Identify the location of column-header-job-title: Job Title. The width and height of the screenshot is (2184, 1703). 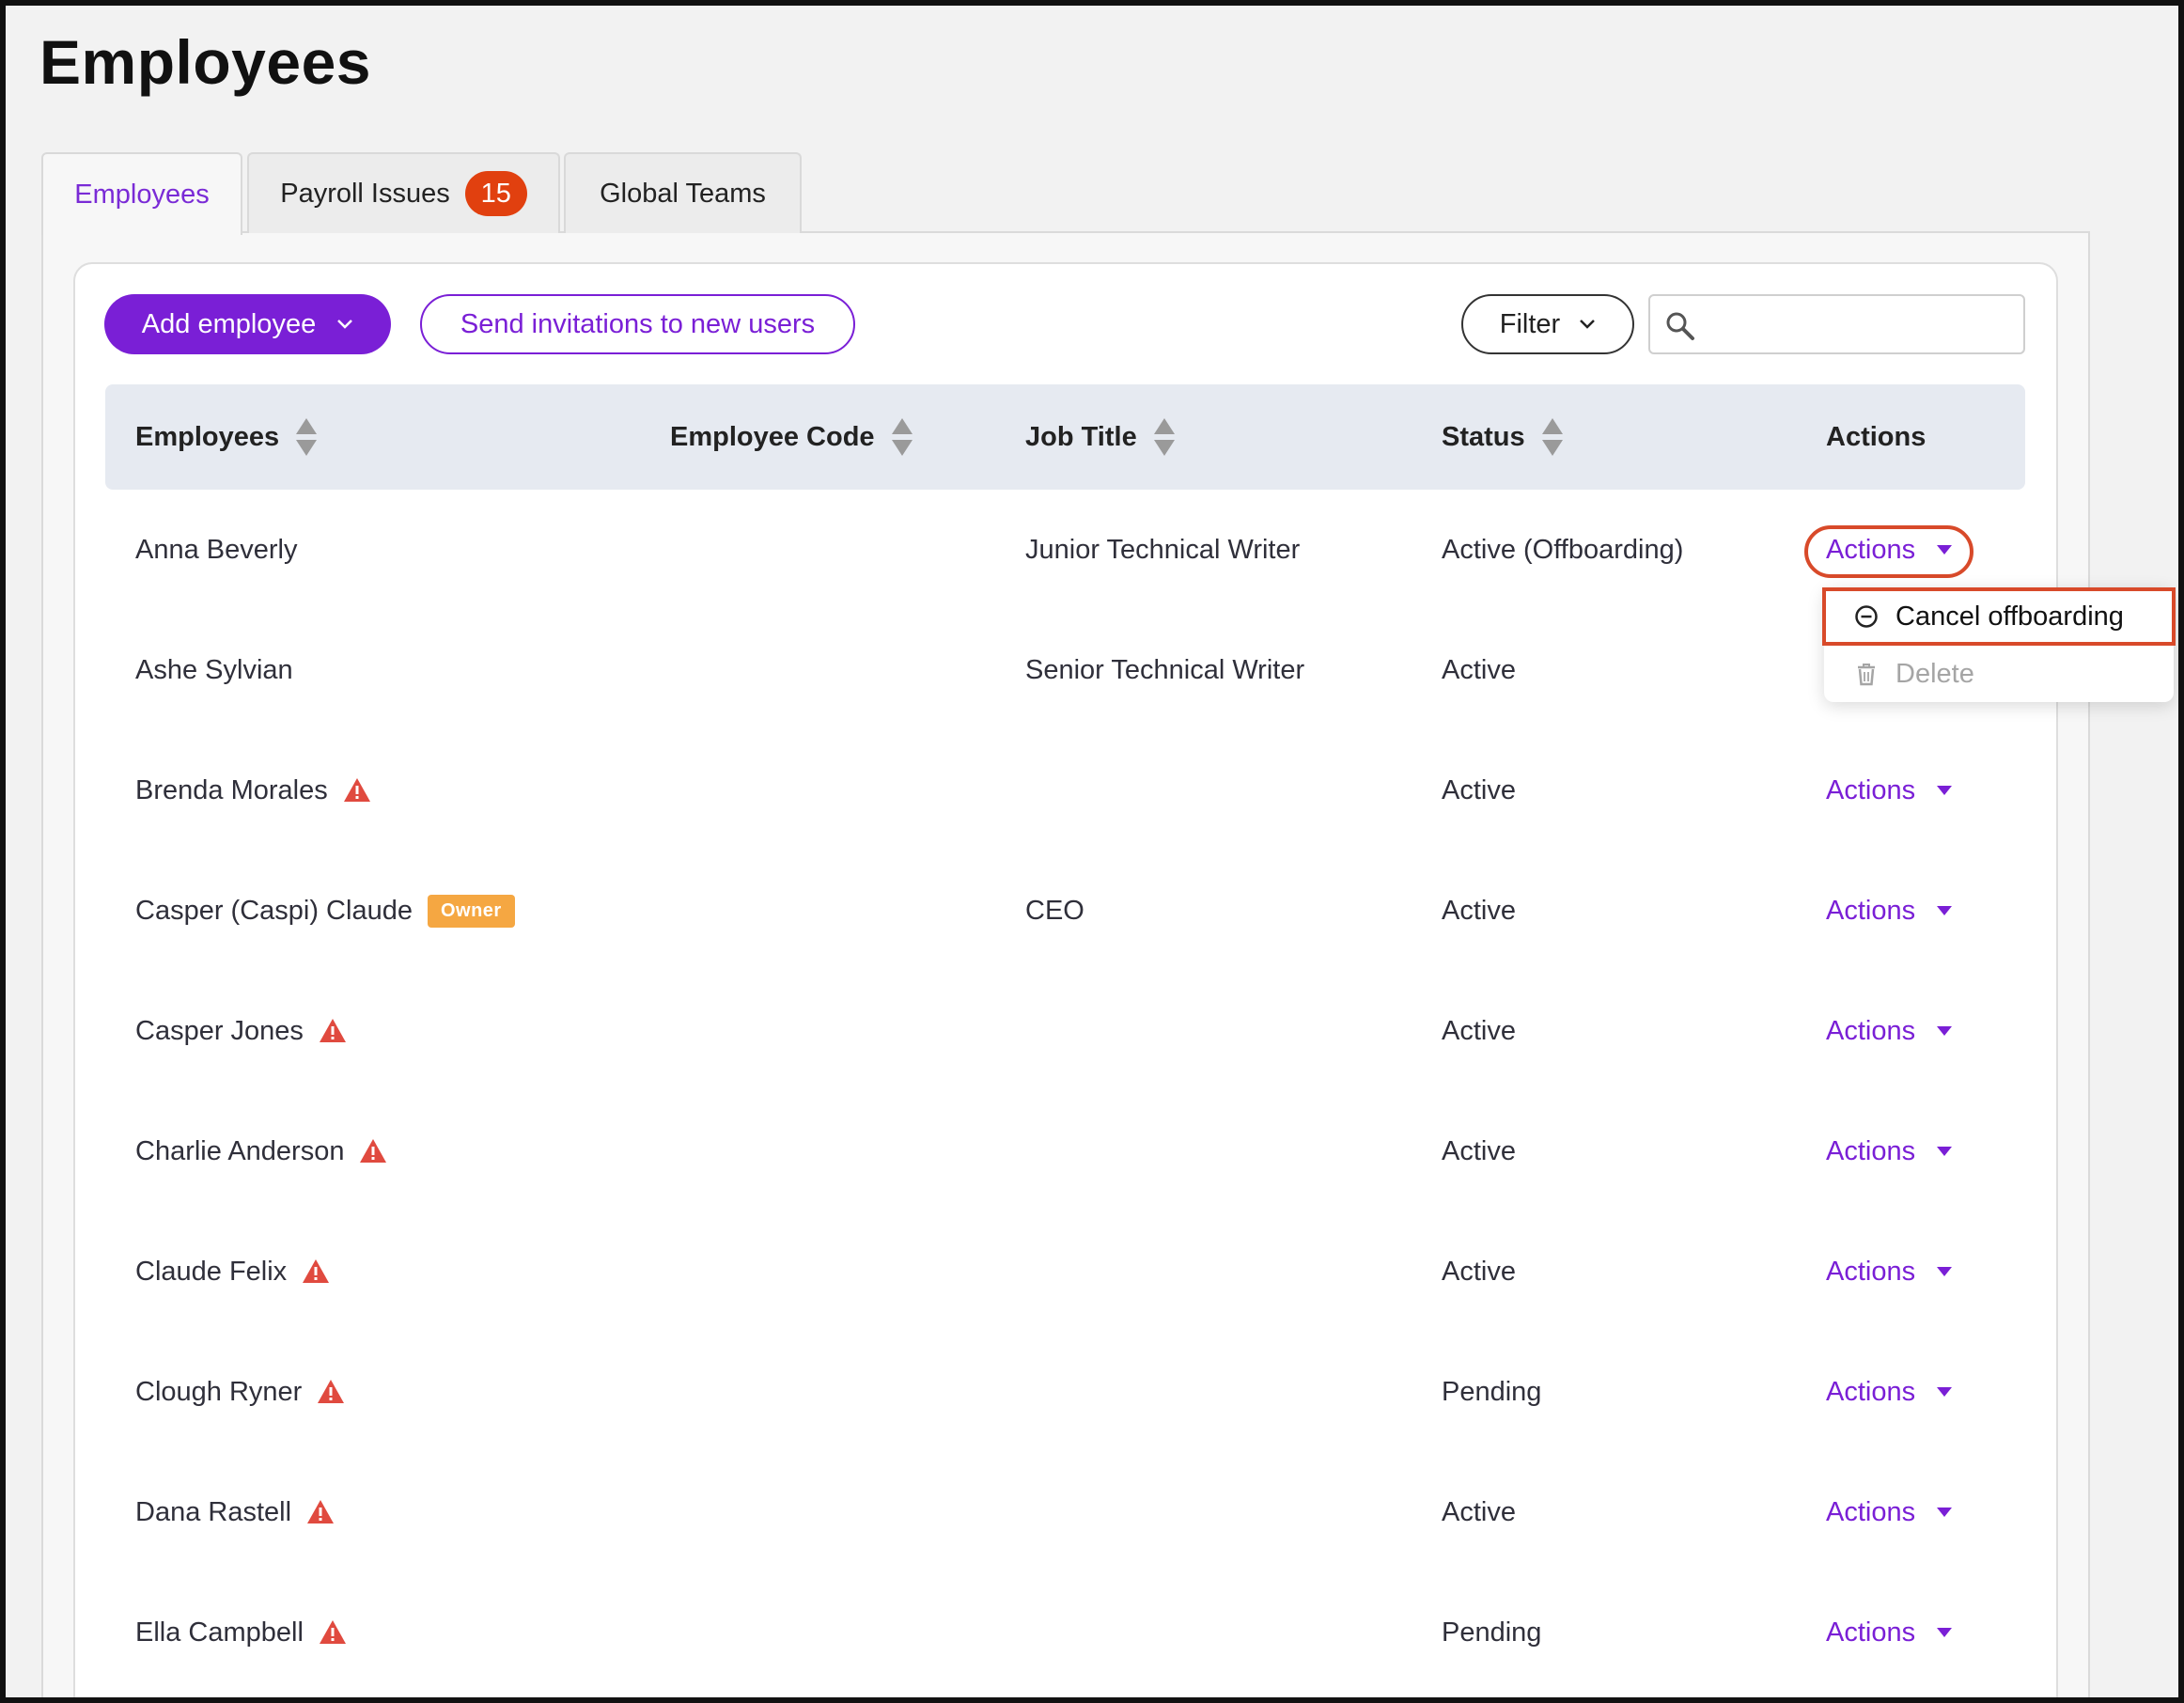
(1101, 437).